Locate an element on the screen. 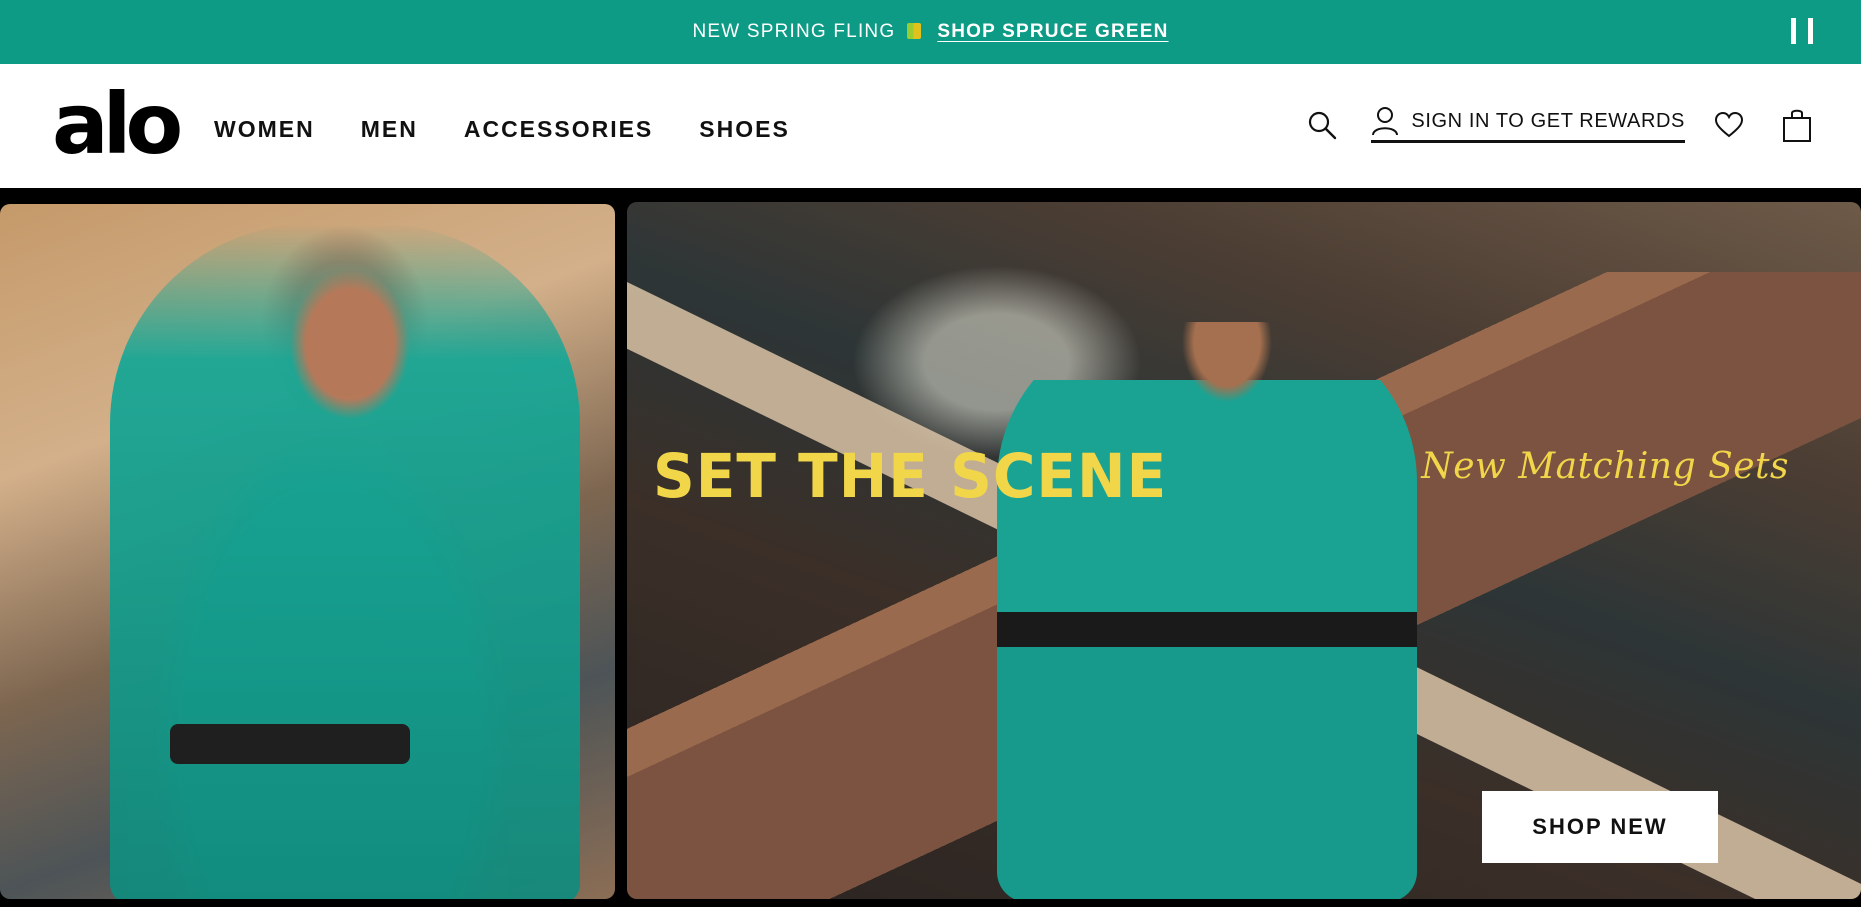 The width and height of the screenshot is (1861, 907). sign-in-link: SIGN IN TO GET REWARDS is located at coordinates (1528, 124).